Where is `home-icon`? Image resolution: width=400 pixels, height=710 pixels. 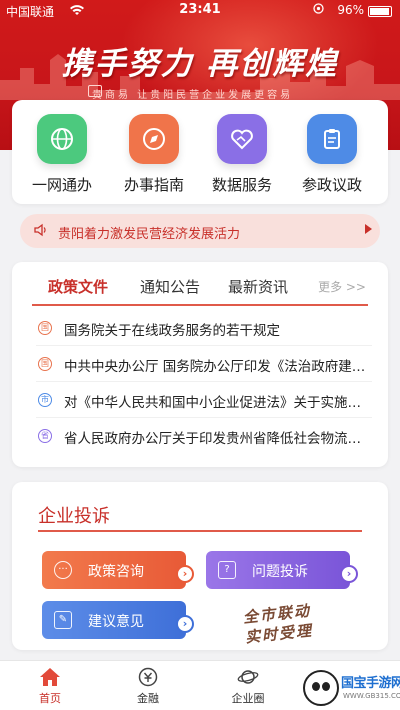
home-icon is located at coordinates (50, 677).